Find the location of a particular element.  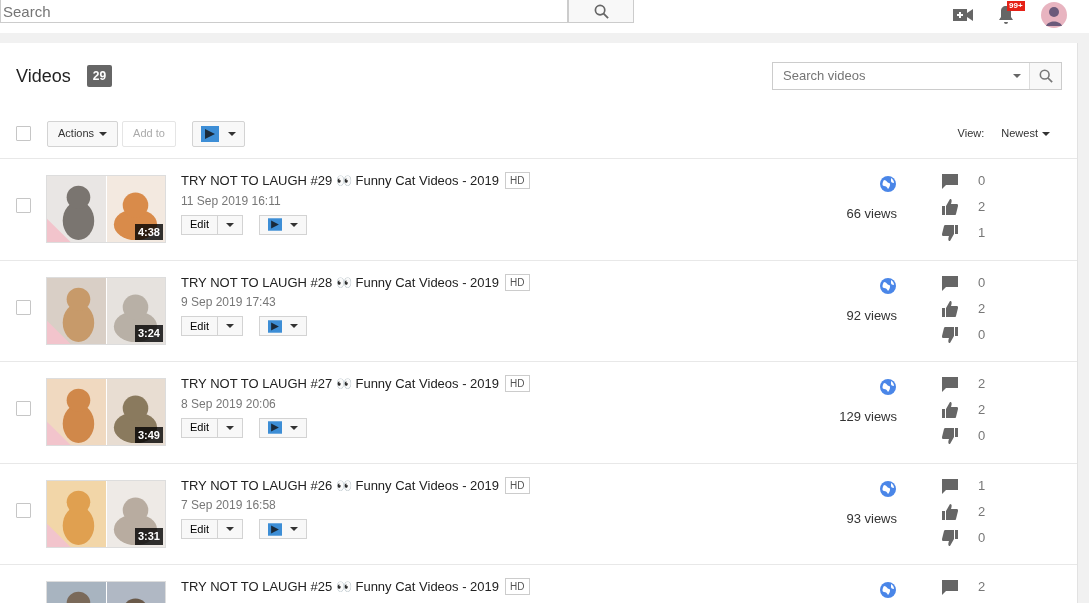

search-field: Search is located at coordinates (284, 11).